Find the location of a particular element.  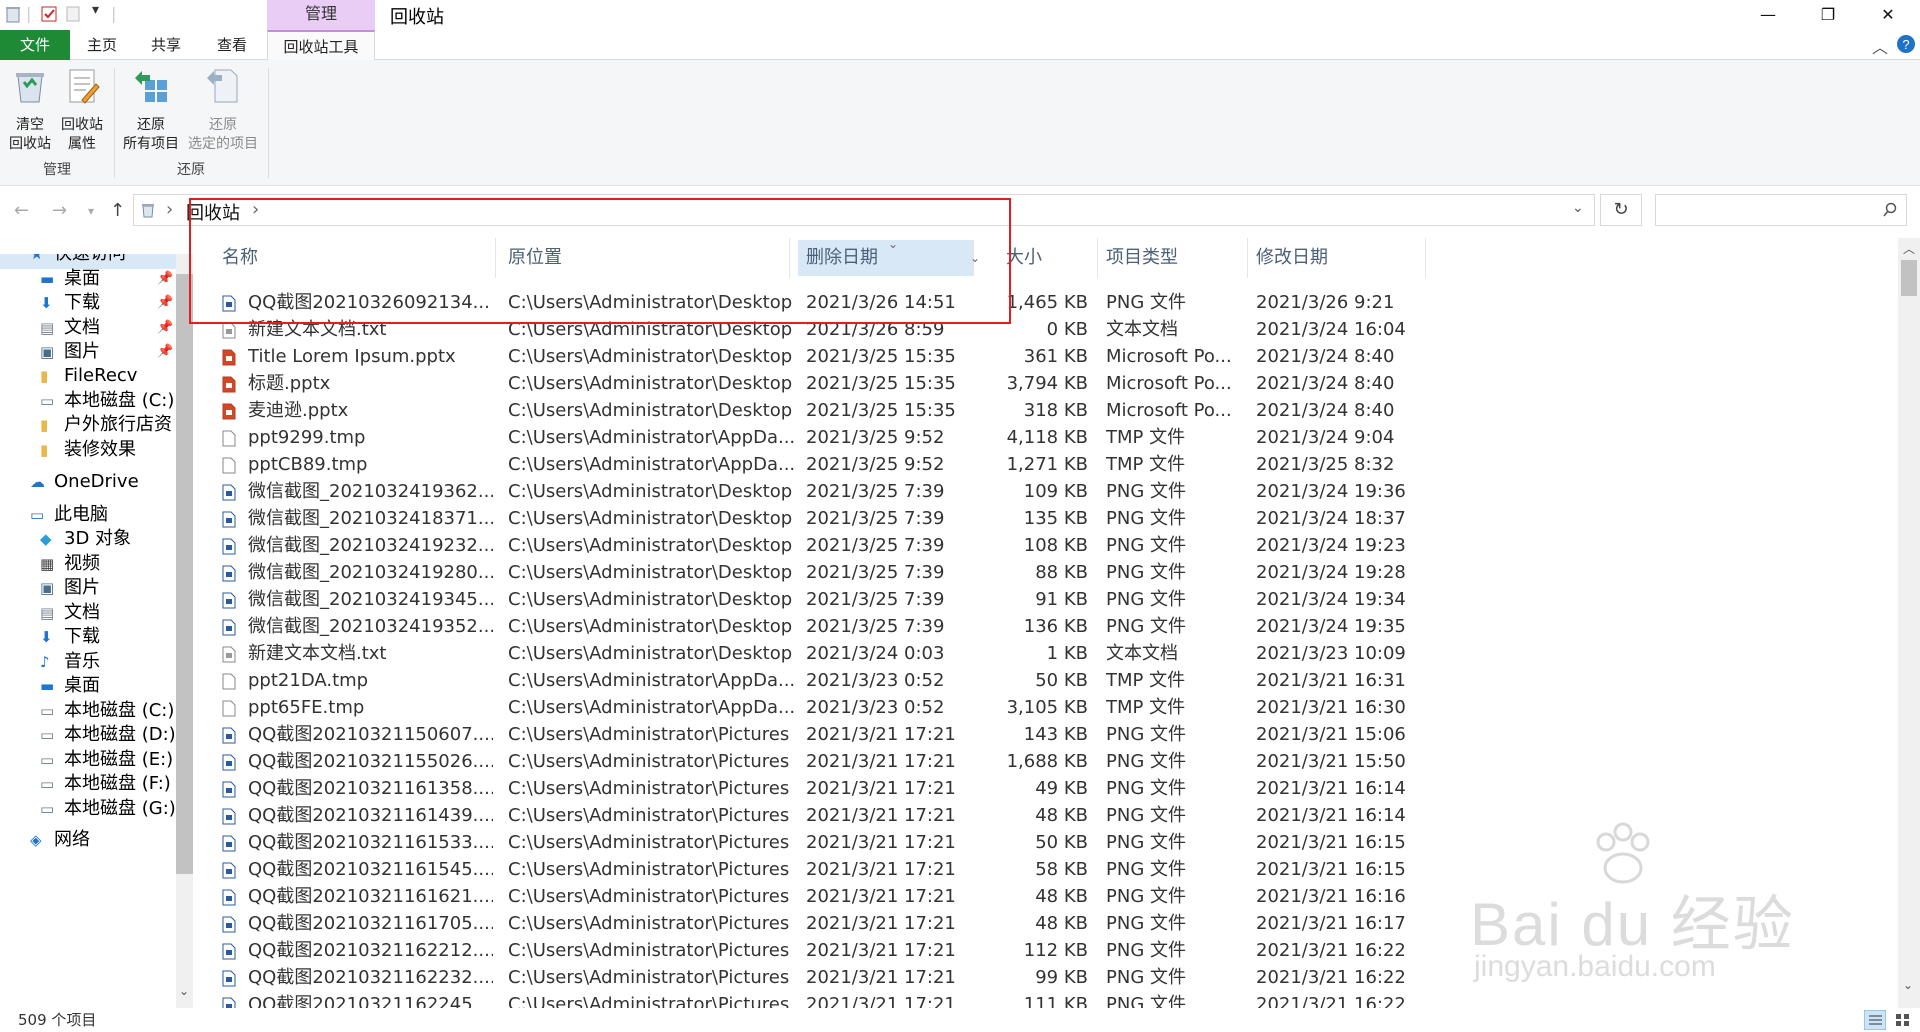

collapse-ribbon-icon: ︿ is located at coordinates (1880, 46).